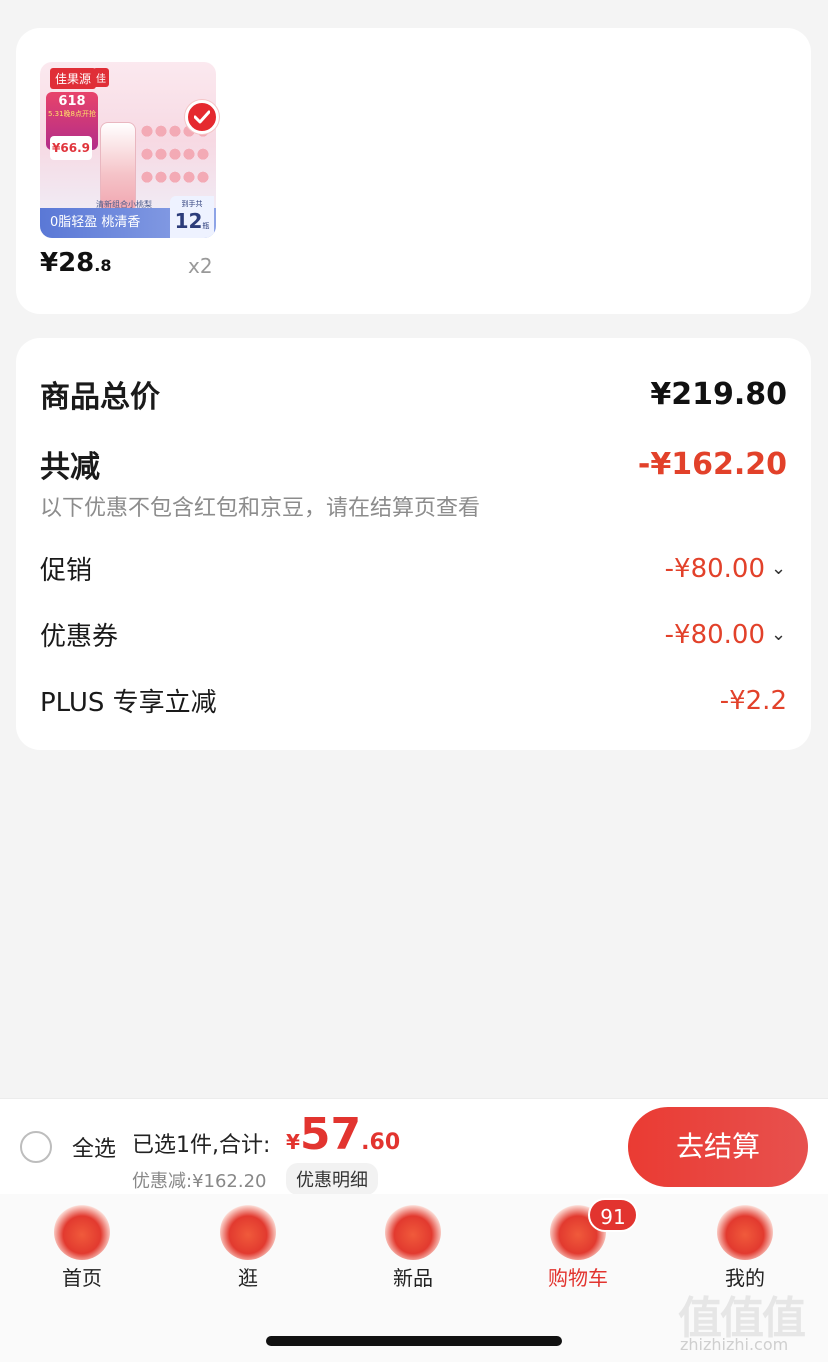 The image size is (828, 1362). I want to click on coupon-label: 优惠券, so click(79, 637).